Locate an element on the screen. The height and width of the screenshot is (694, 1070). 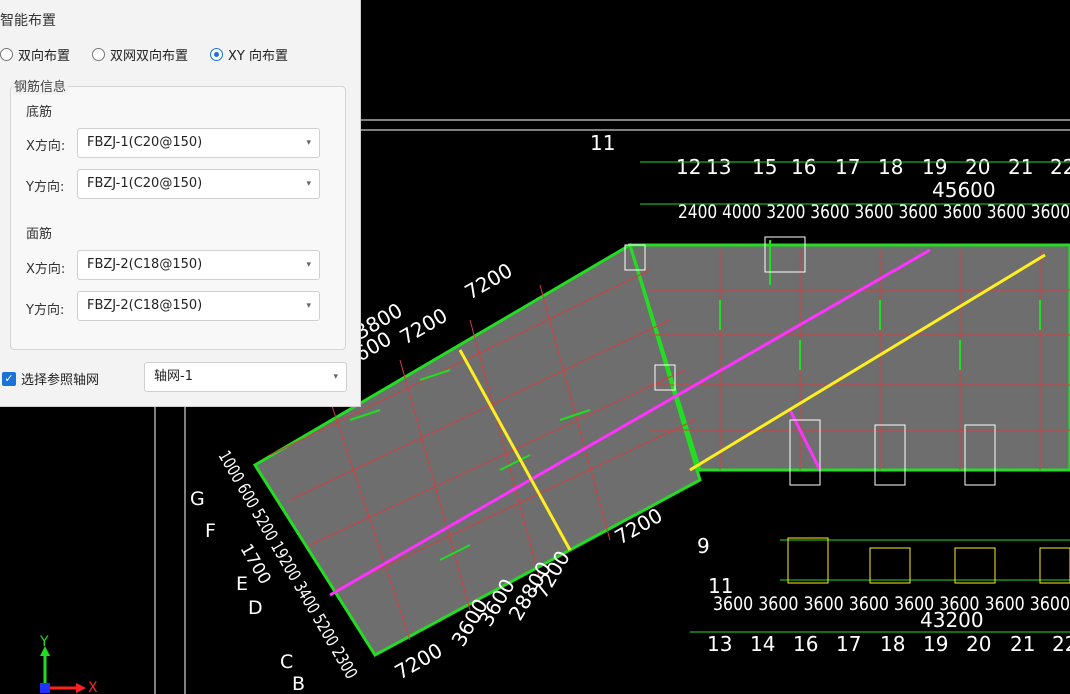
radio-label: 双网双向布置 is located at coordinates (149, 56).